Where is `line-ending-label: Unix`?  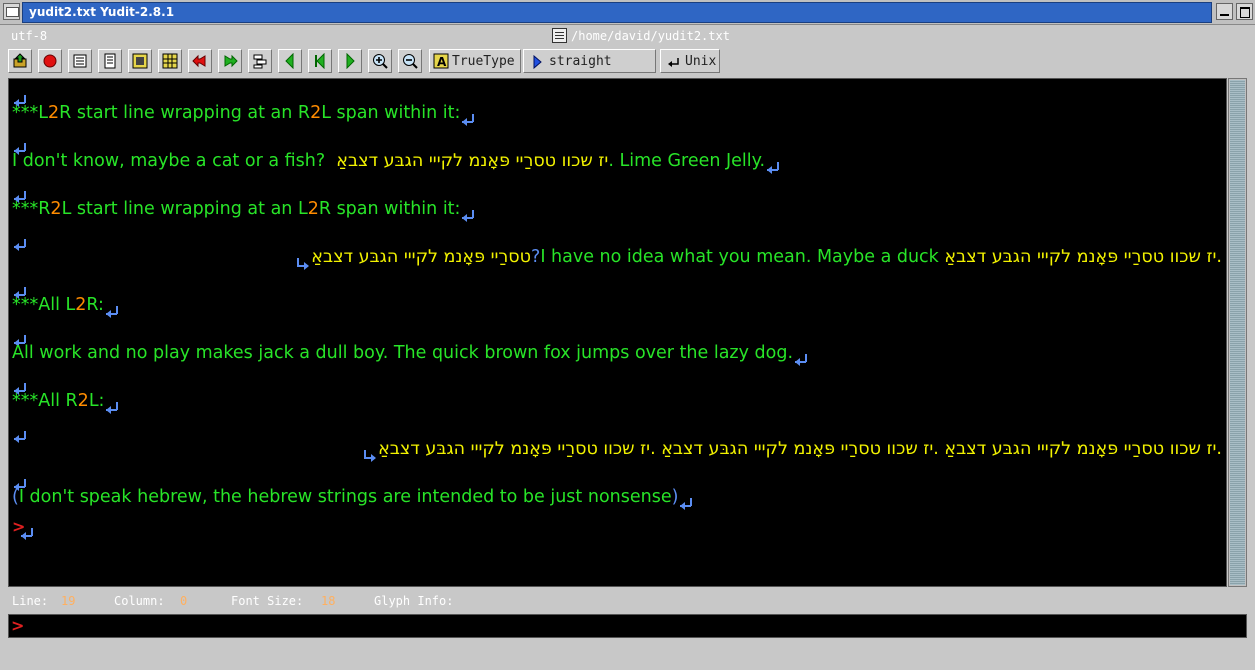 line-ending-label: Unix is located at coordinates (701, 61).